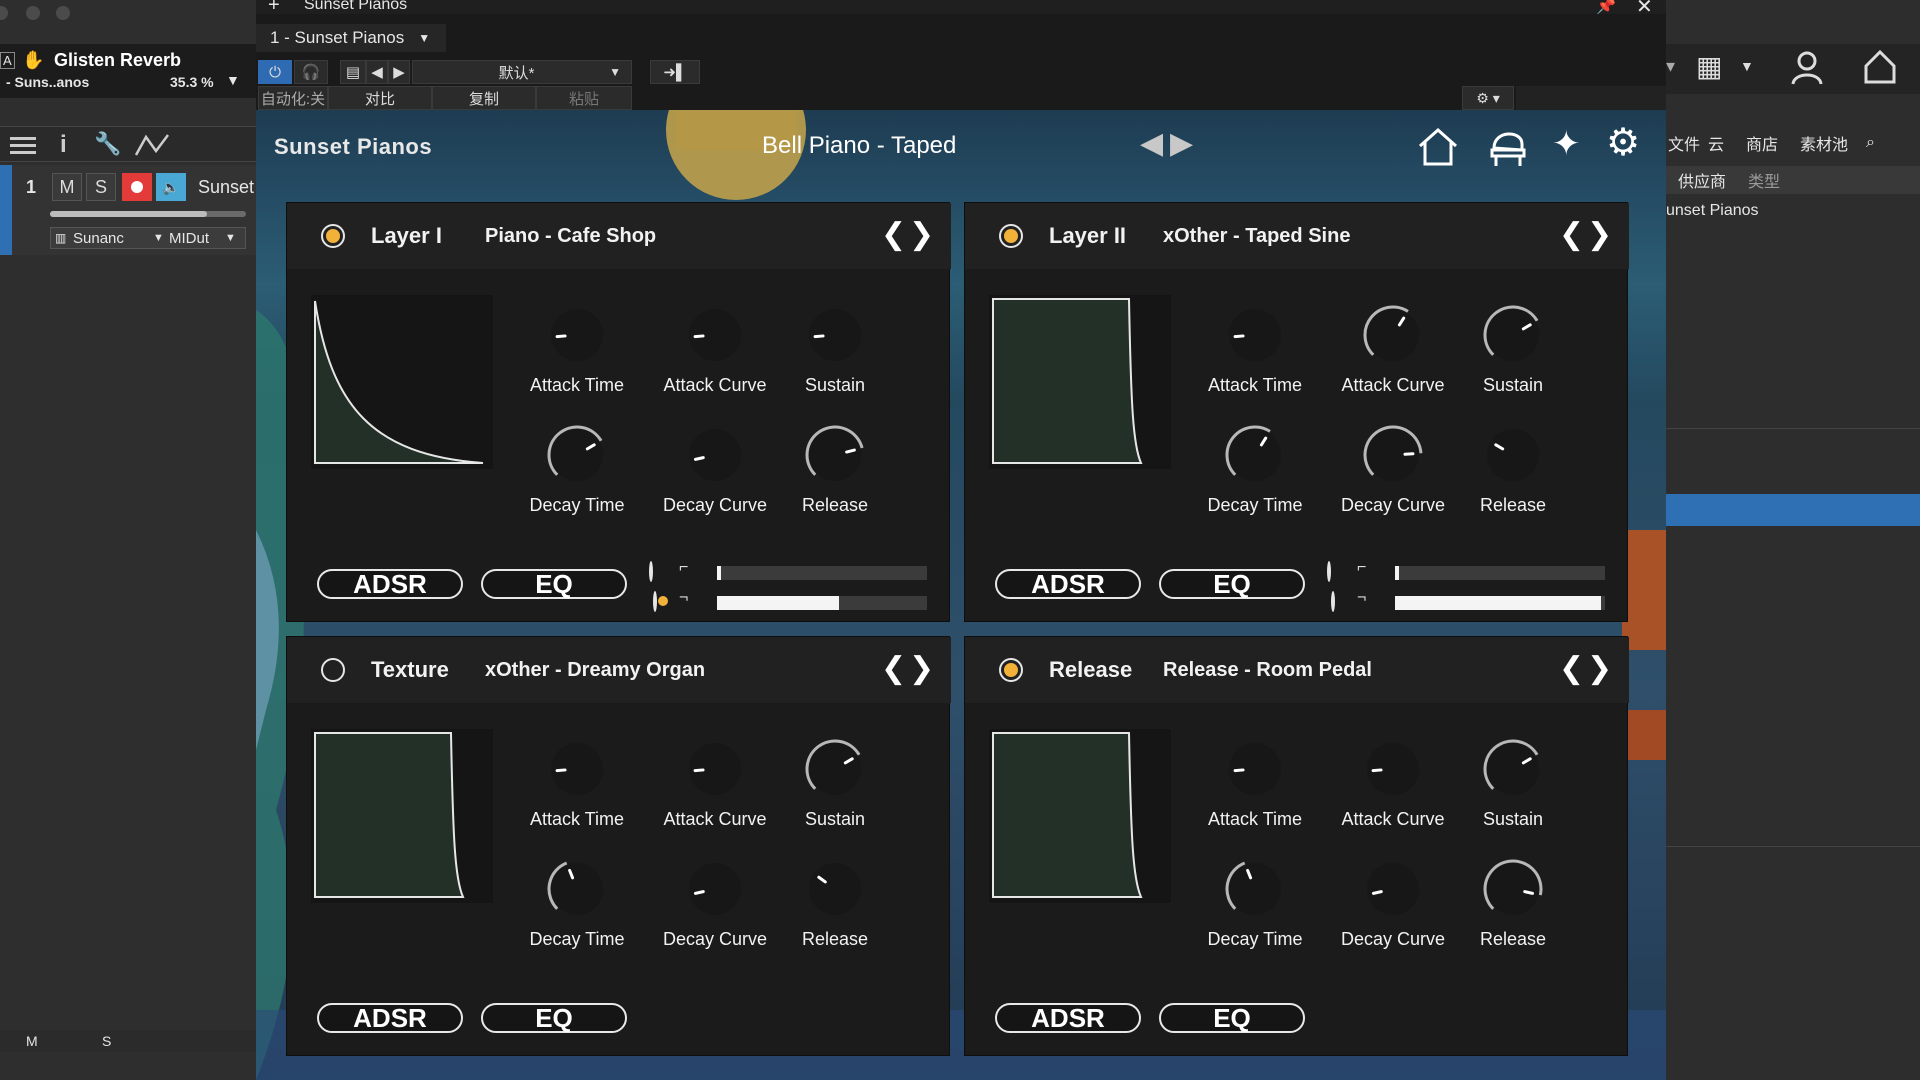 This screenshot has width=1920, height=1080. What do you see at coordinates (1709, 66) in the screenshot?
I see `layout-icon: ▦` at bounding box center [1709, 66].